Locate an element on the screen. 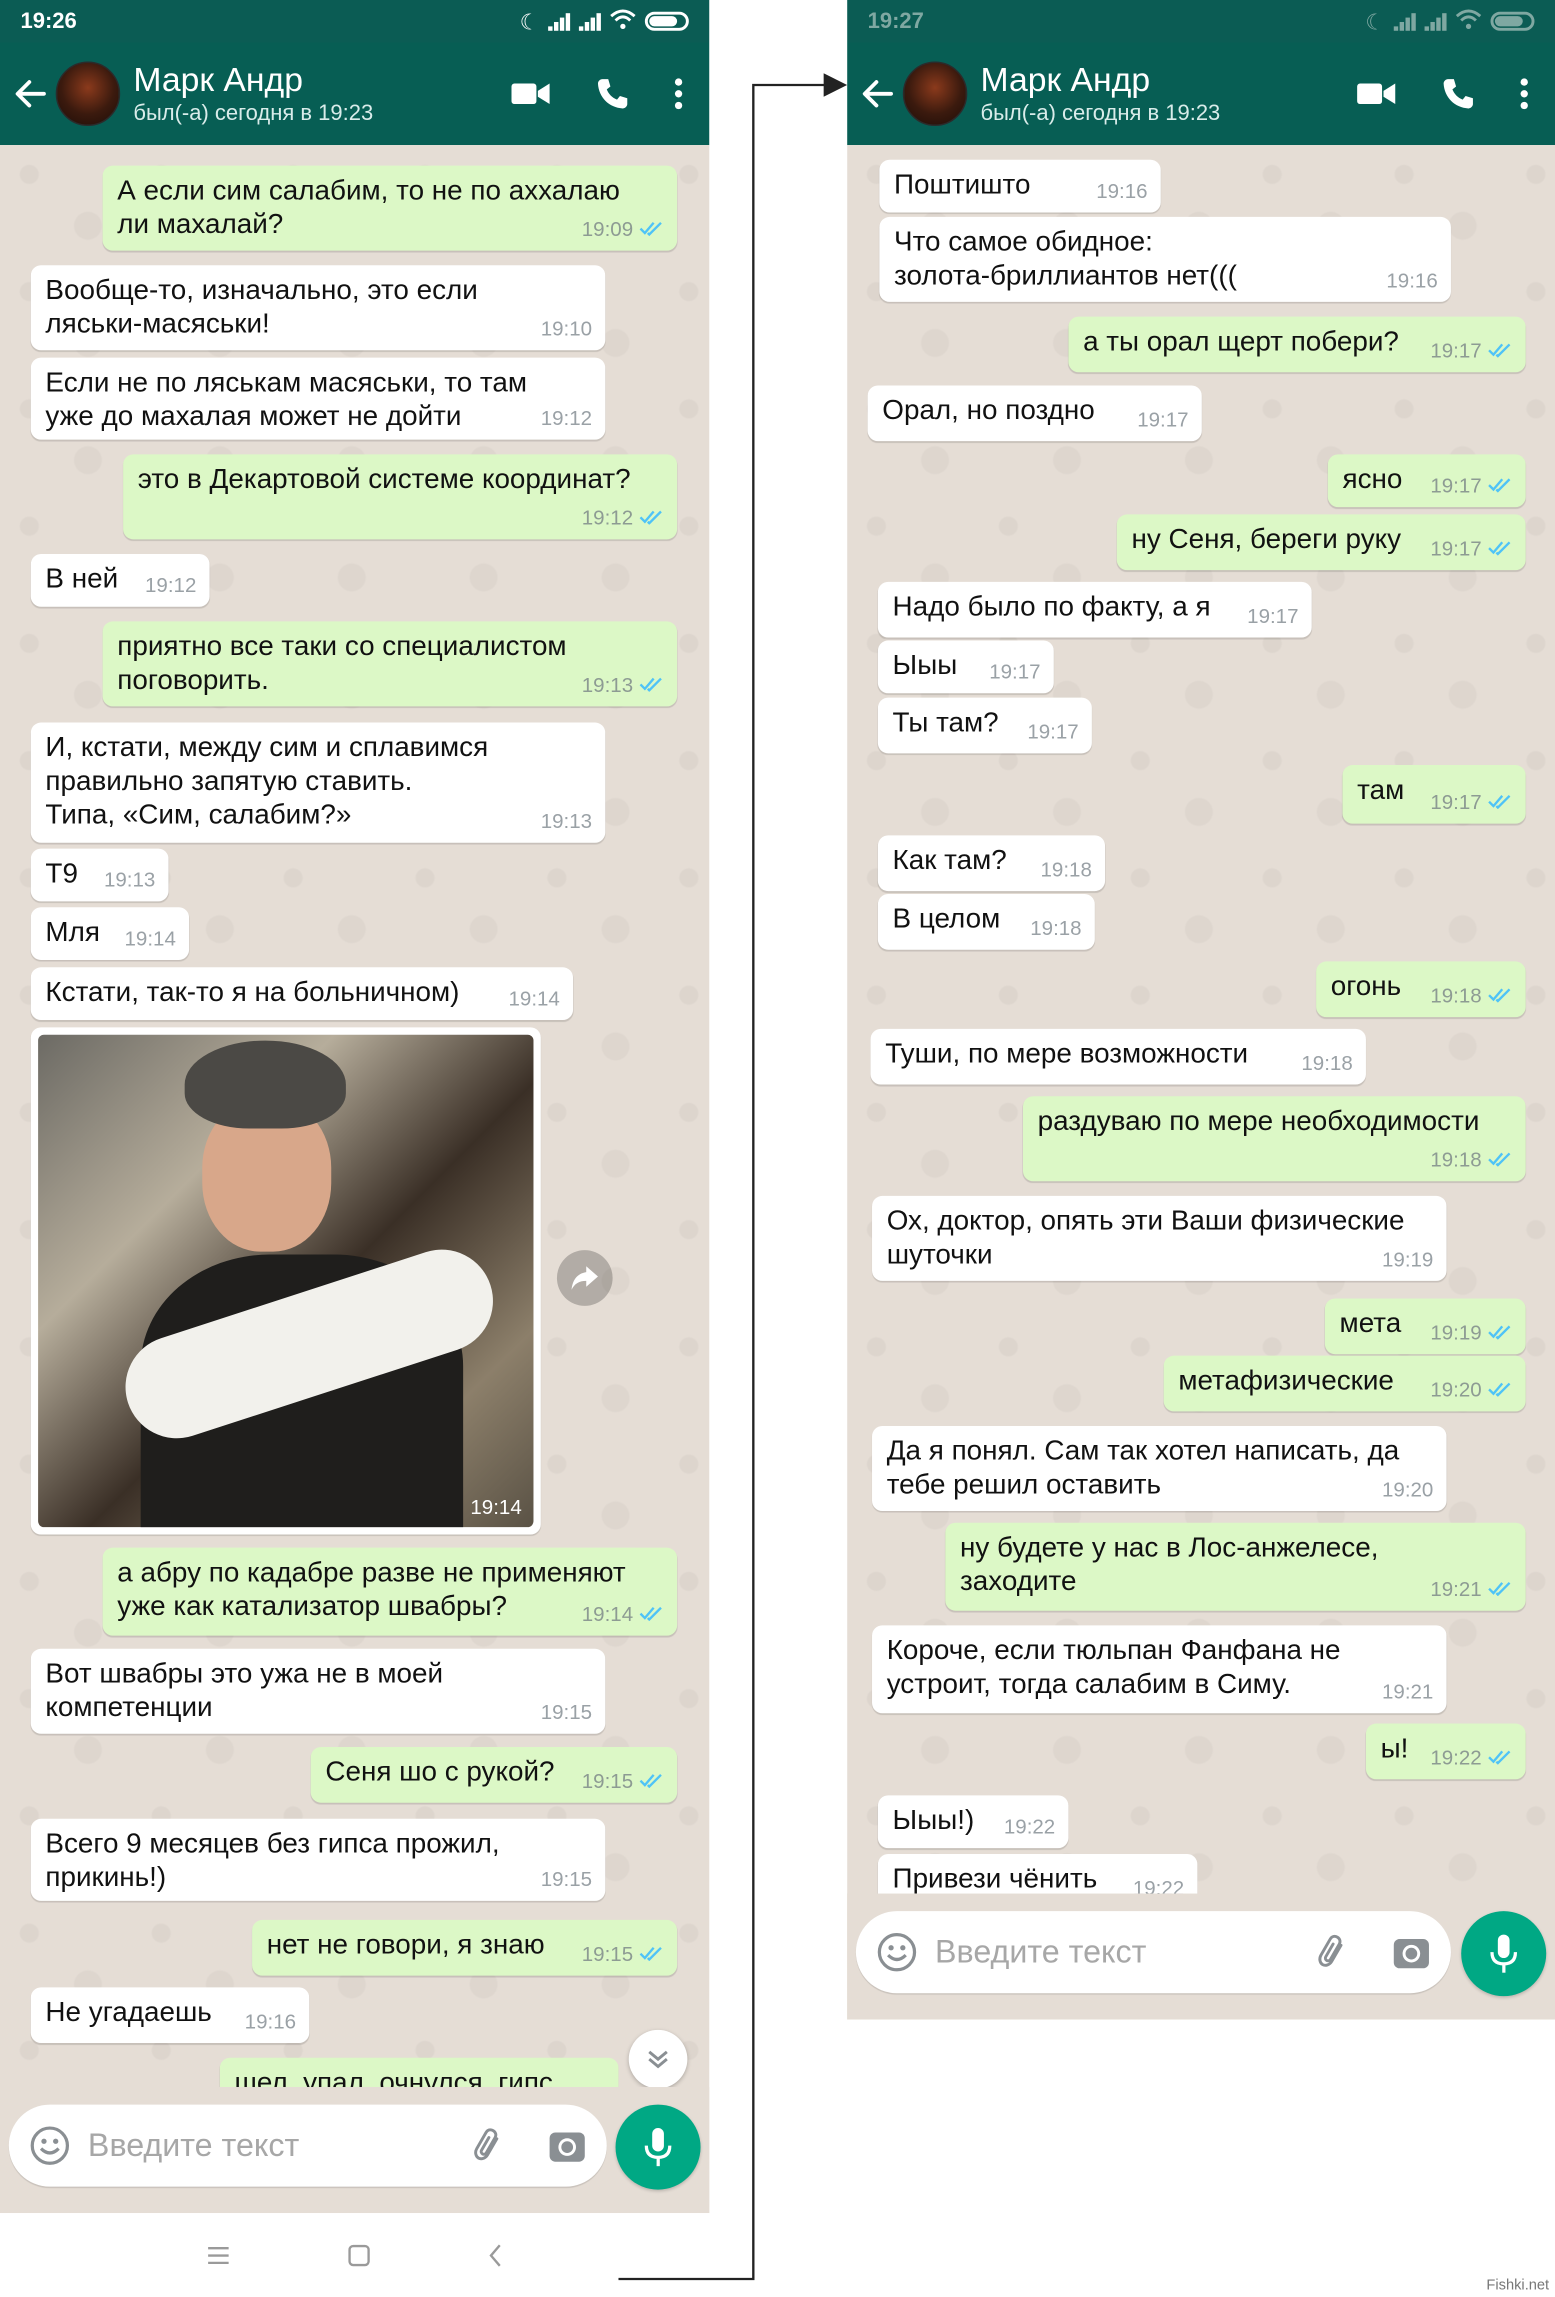 The width and height of the screenshot is (1555, 2297). incoming-message: Т9 19:13 is located at coordinates (99, 875).